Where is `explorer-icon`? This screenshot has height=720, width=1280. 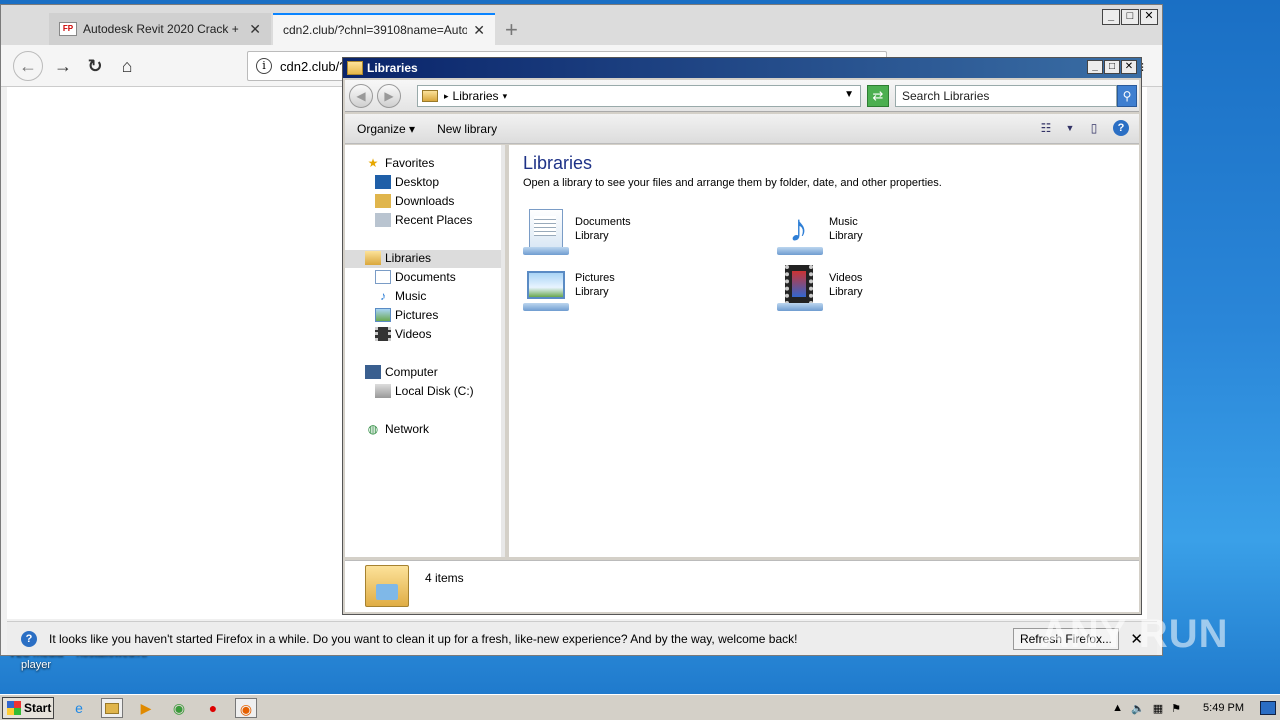
explorer-icon is located at coordinates (112, 708).